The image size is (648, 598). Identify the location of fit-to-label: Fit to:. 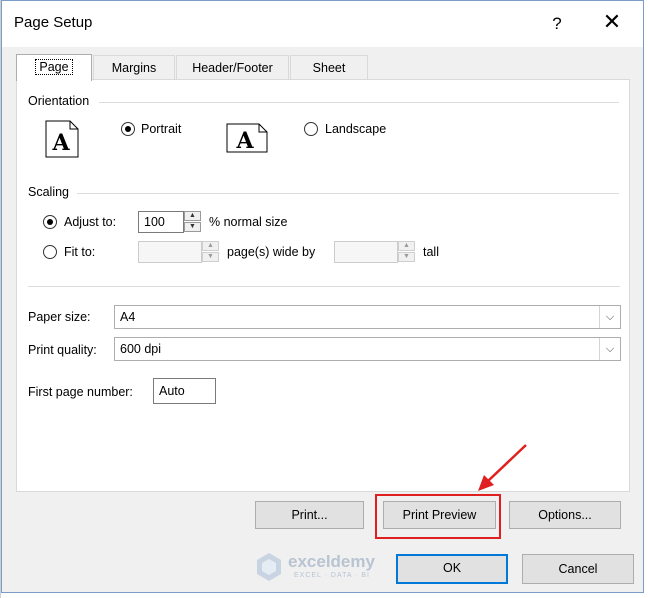
(79, 252).